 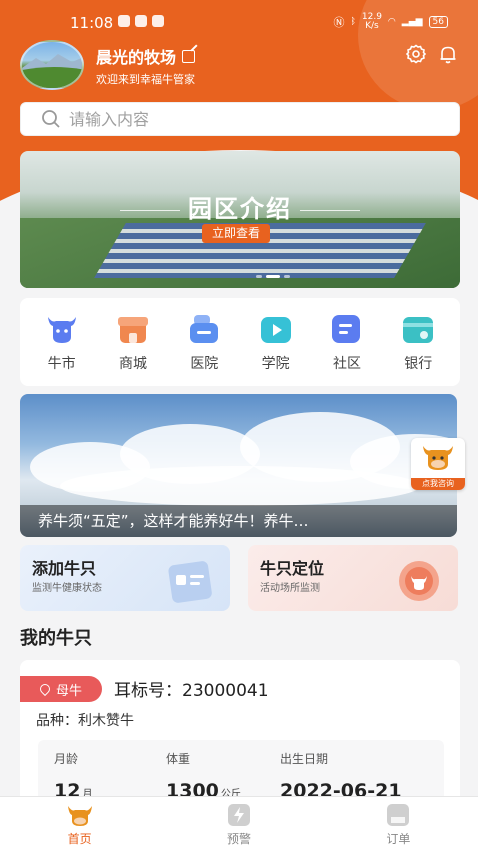 What do you see at coordinates (204, 364) in the screenshot?
I see `quick-link-label: 医院` at bounding box center [204, 364].